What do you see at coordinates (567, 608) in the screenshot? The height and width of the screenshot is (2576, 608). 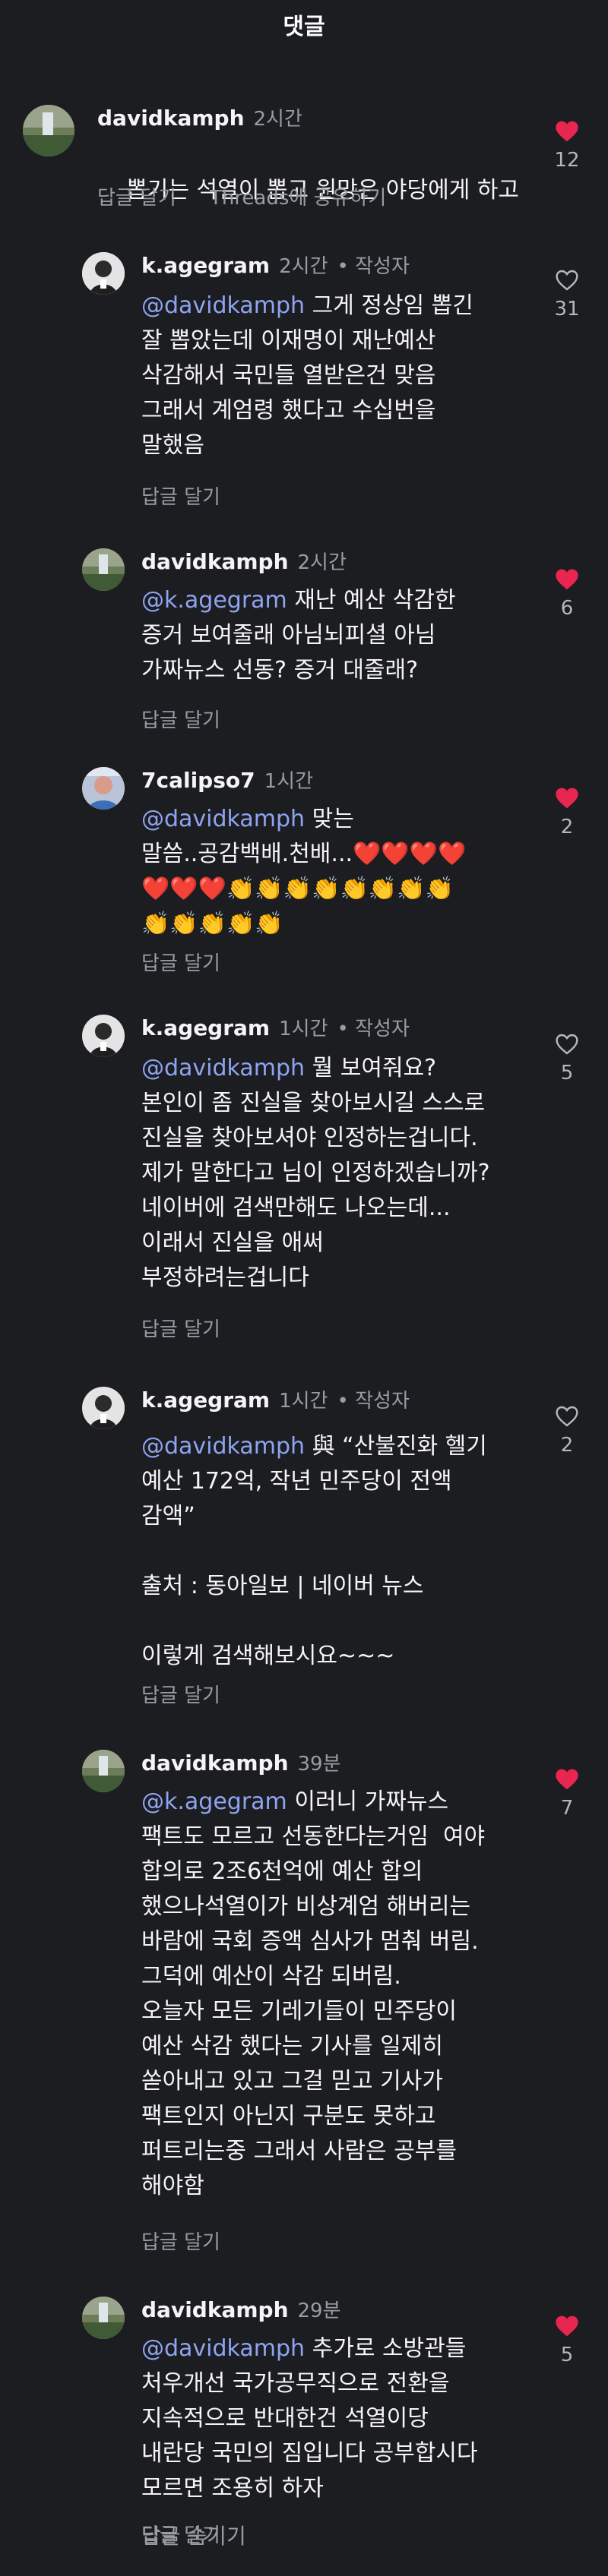 I see `like-count: 6` at bounding box center [567, 608].